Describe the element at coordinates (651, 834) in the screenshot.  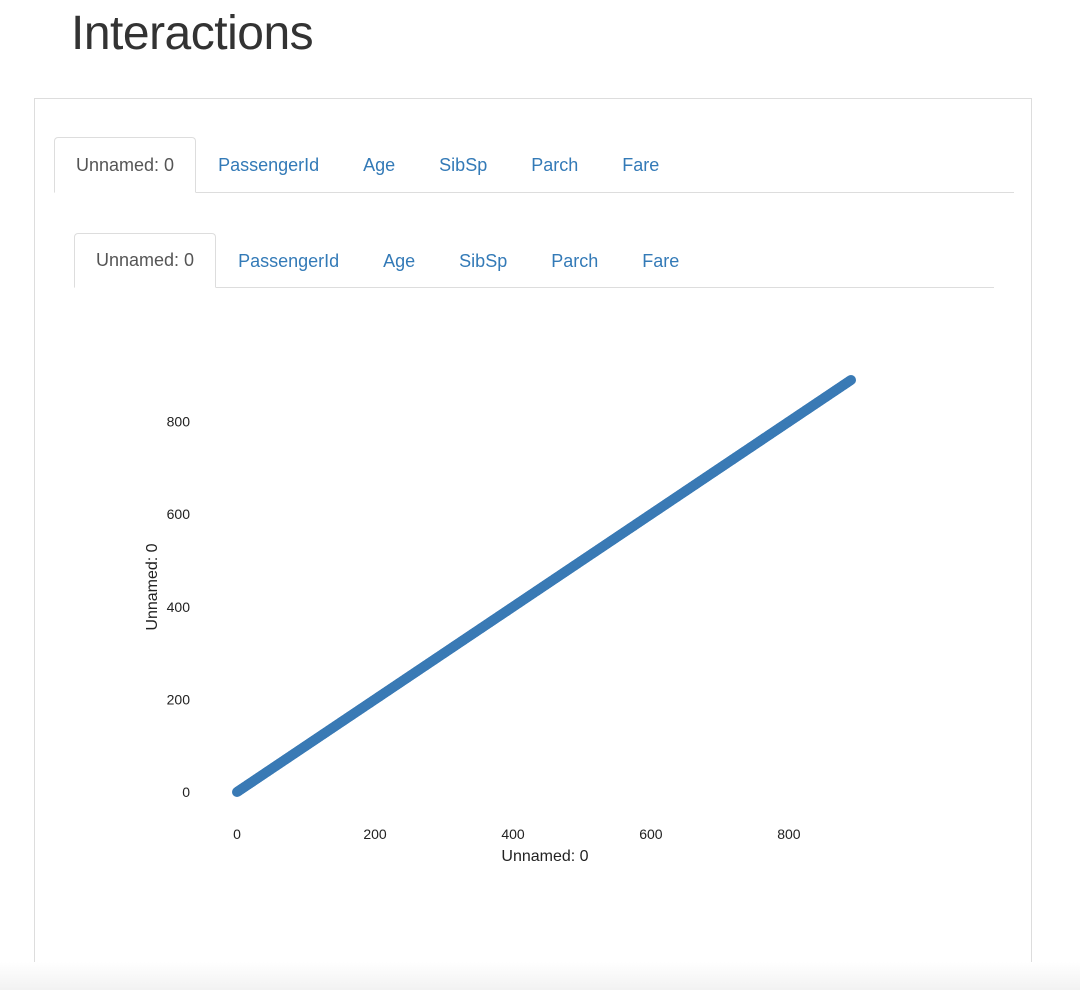
I see `x-tick-label: 600` at that location.